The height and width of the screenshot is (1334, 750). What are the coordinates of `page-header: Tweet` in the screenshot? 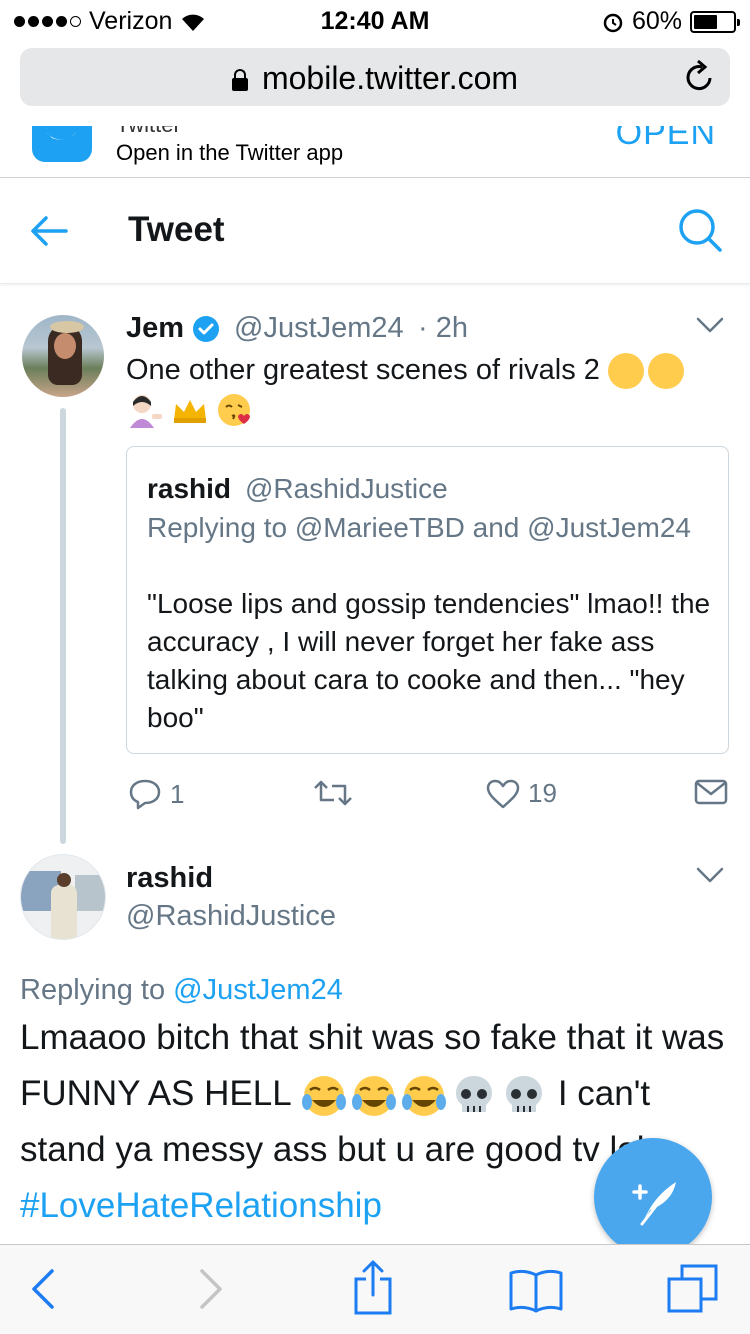 It's located at (375, 232).